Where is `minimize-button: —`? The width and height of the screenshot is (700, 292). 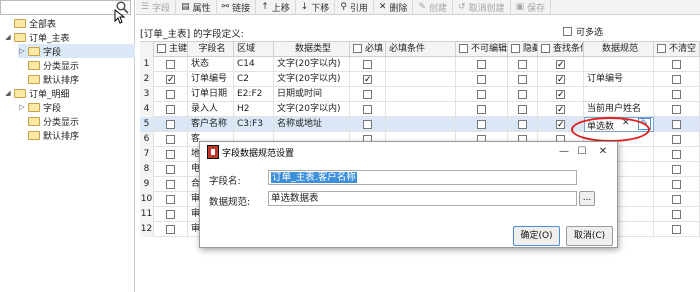 minimize-button: — is located at coordinates (564, 152).